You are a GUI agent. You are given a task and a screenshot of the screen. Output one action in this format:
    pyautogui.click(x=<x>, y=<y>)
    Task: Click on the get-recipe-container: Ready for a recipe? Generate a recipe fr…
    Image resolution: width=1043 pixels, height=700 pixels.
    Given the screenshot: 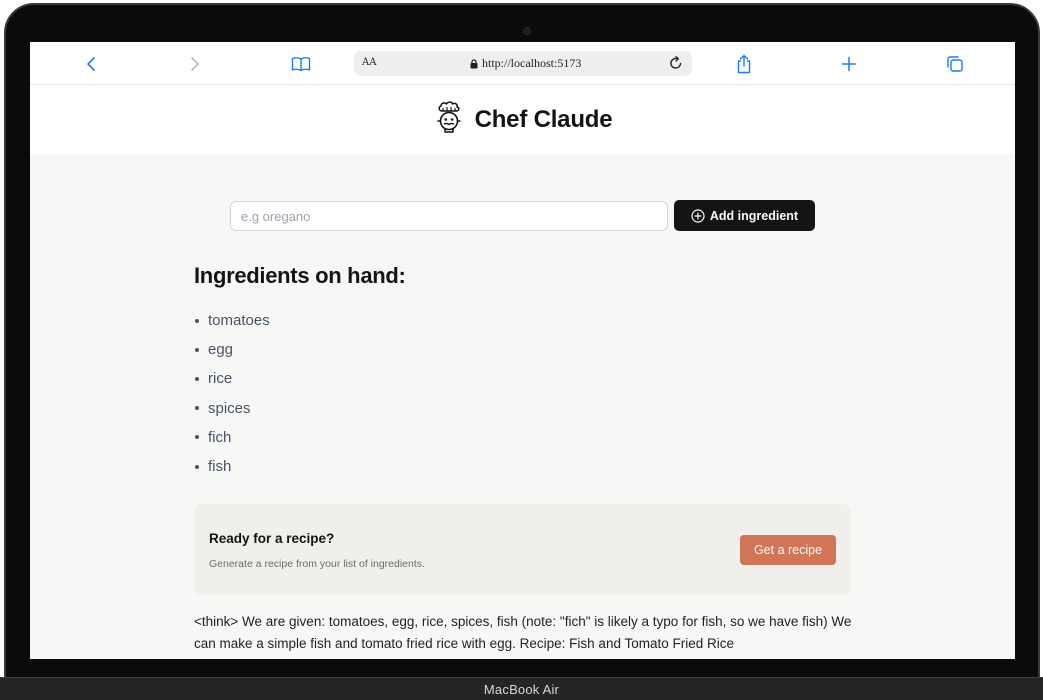 What is the action you would take?
    pyautogui.click(x=522, y=549)
    